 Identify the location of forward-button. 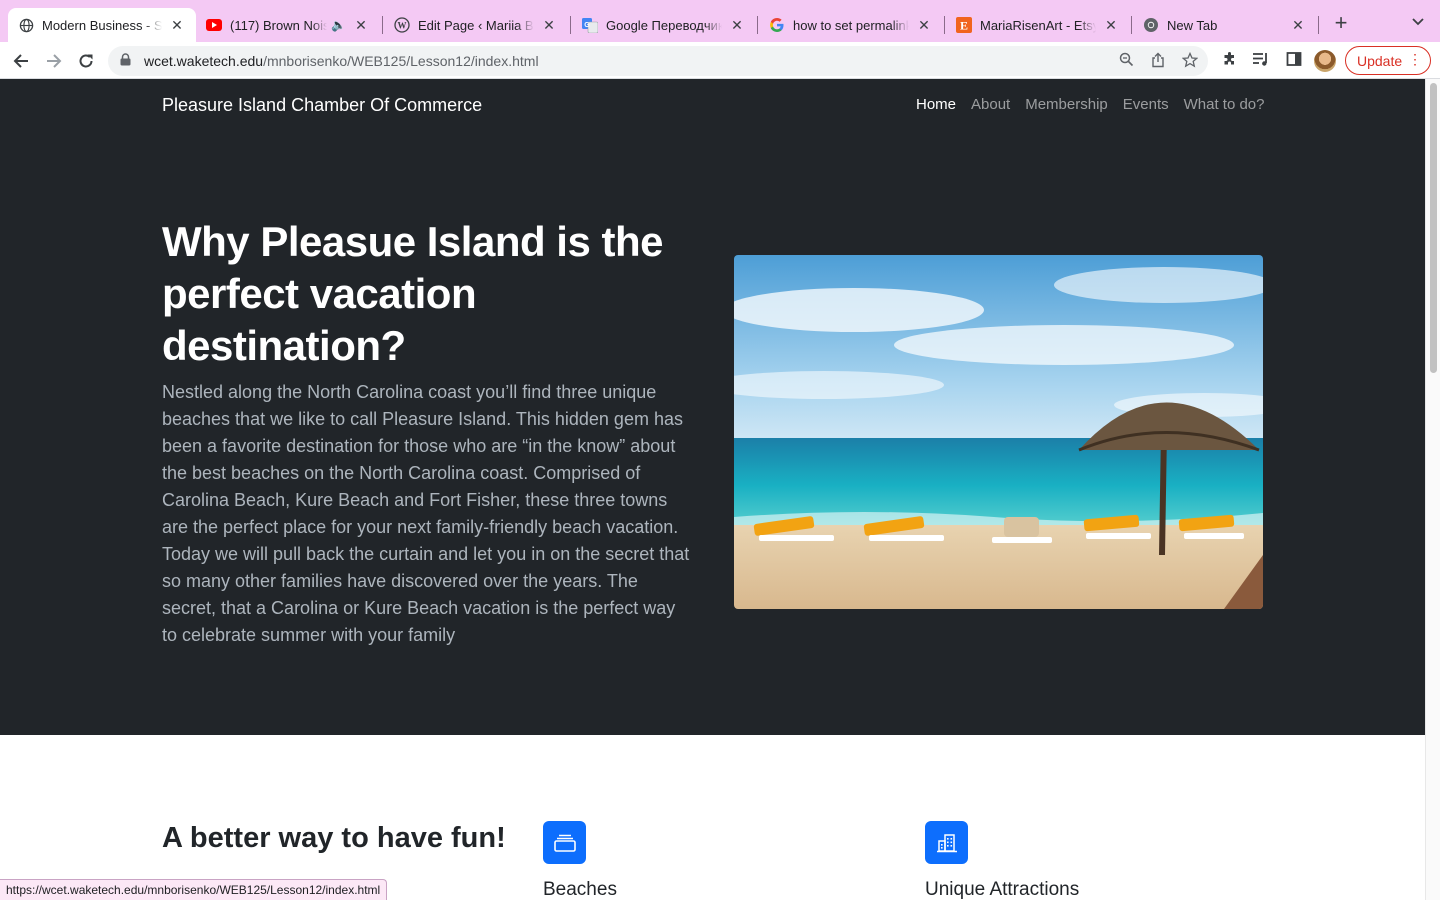
(54, 61).